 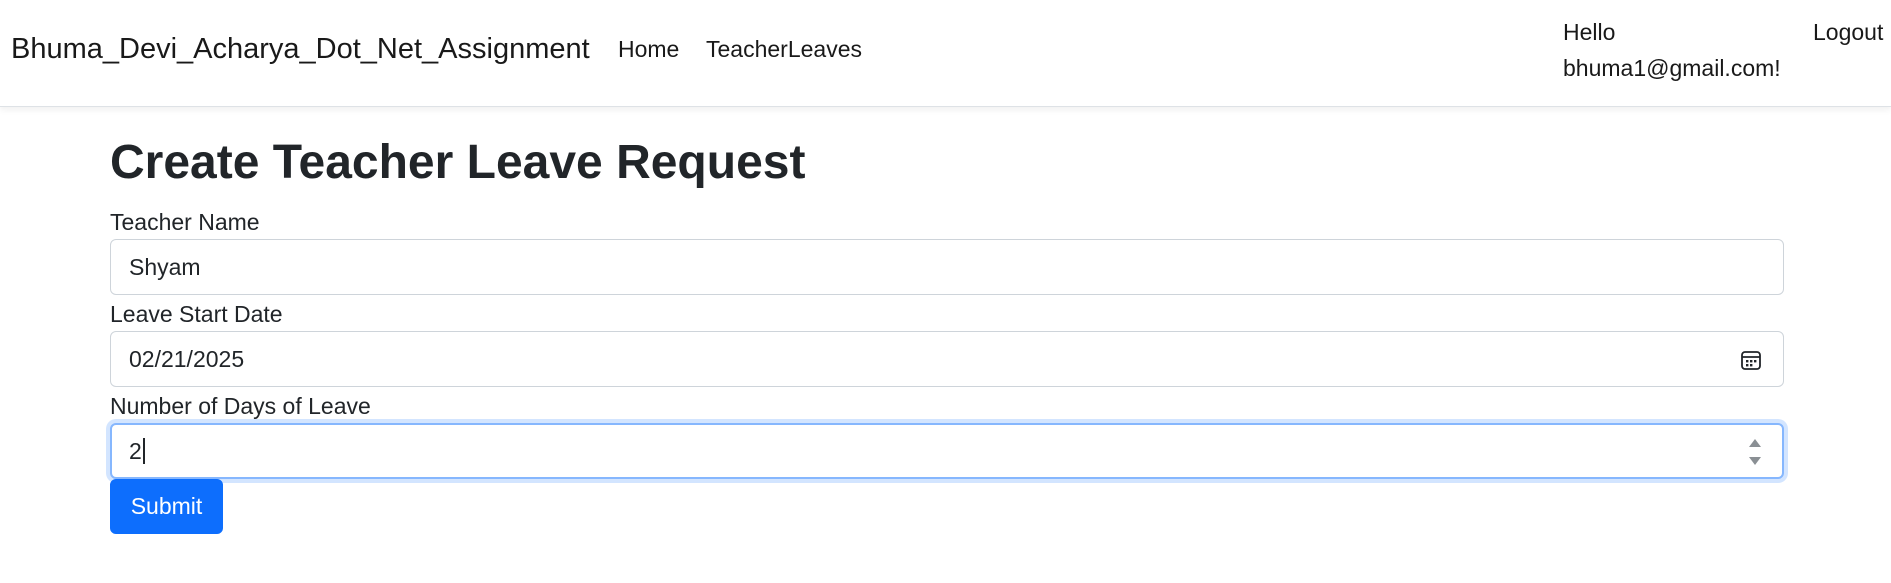 I want to click on days-of-leave-label: Number of Days of Leave, so click(x=240, y=406).